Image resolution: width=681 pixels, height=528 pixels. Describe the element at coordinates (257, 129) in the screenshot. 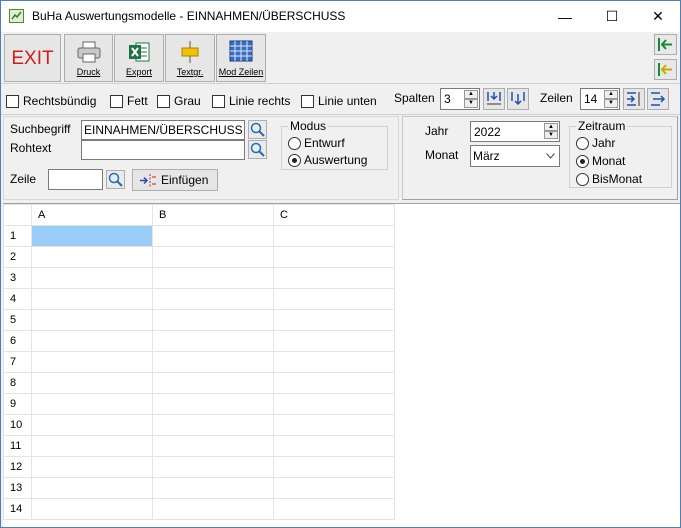

I see `search-suchbegriff-button` at that location.